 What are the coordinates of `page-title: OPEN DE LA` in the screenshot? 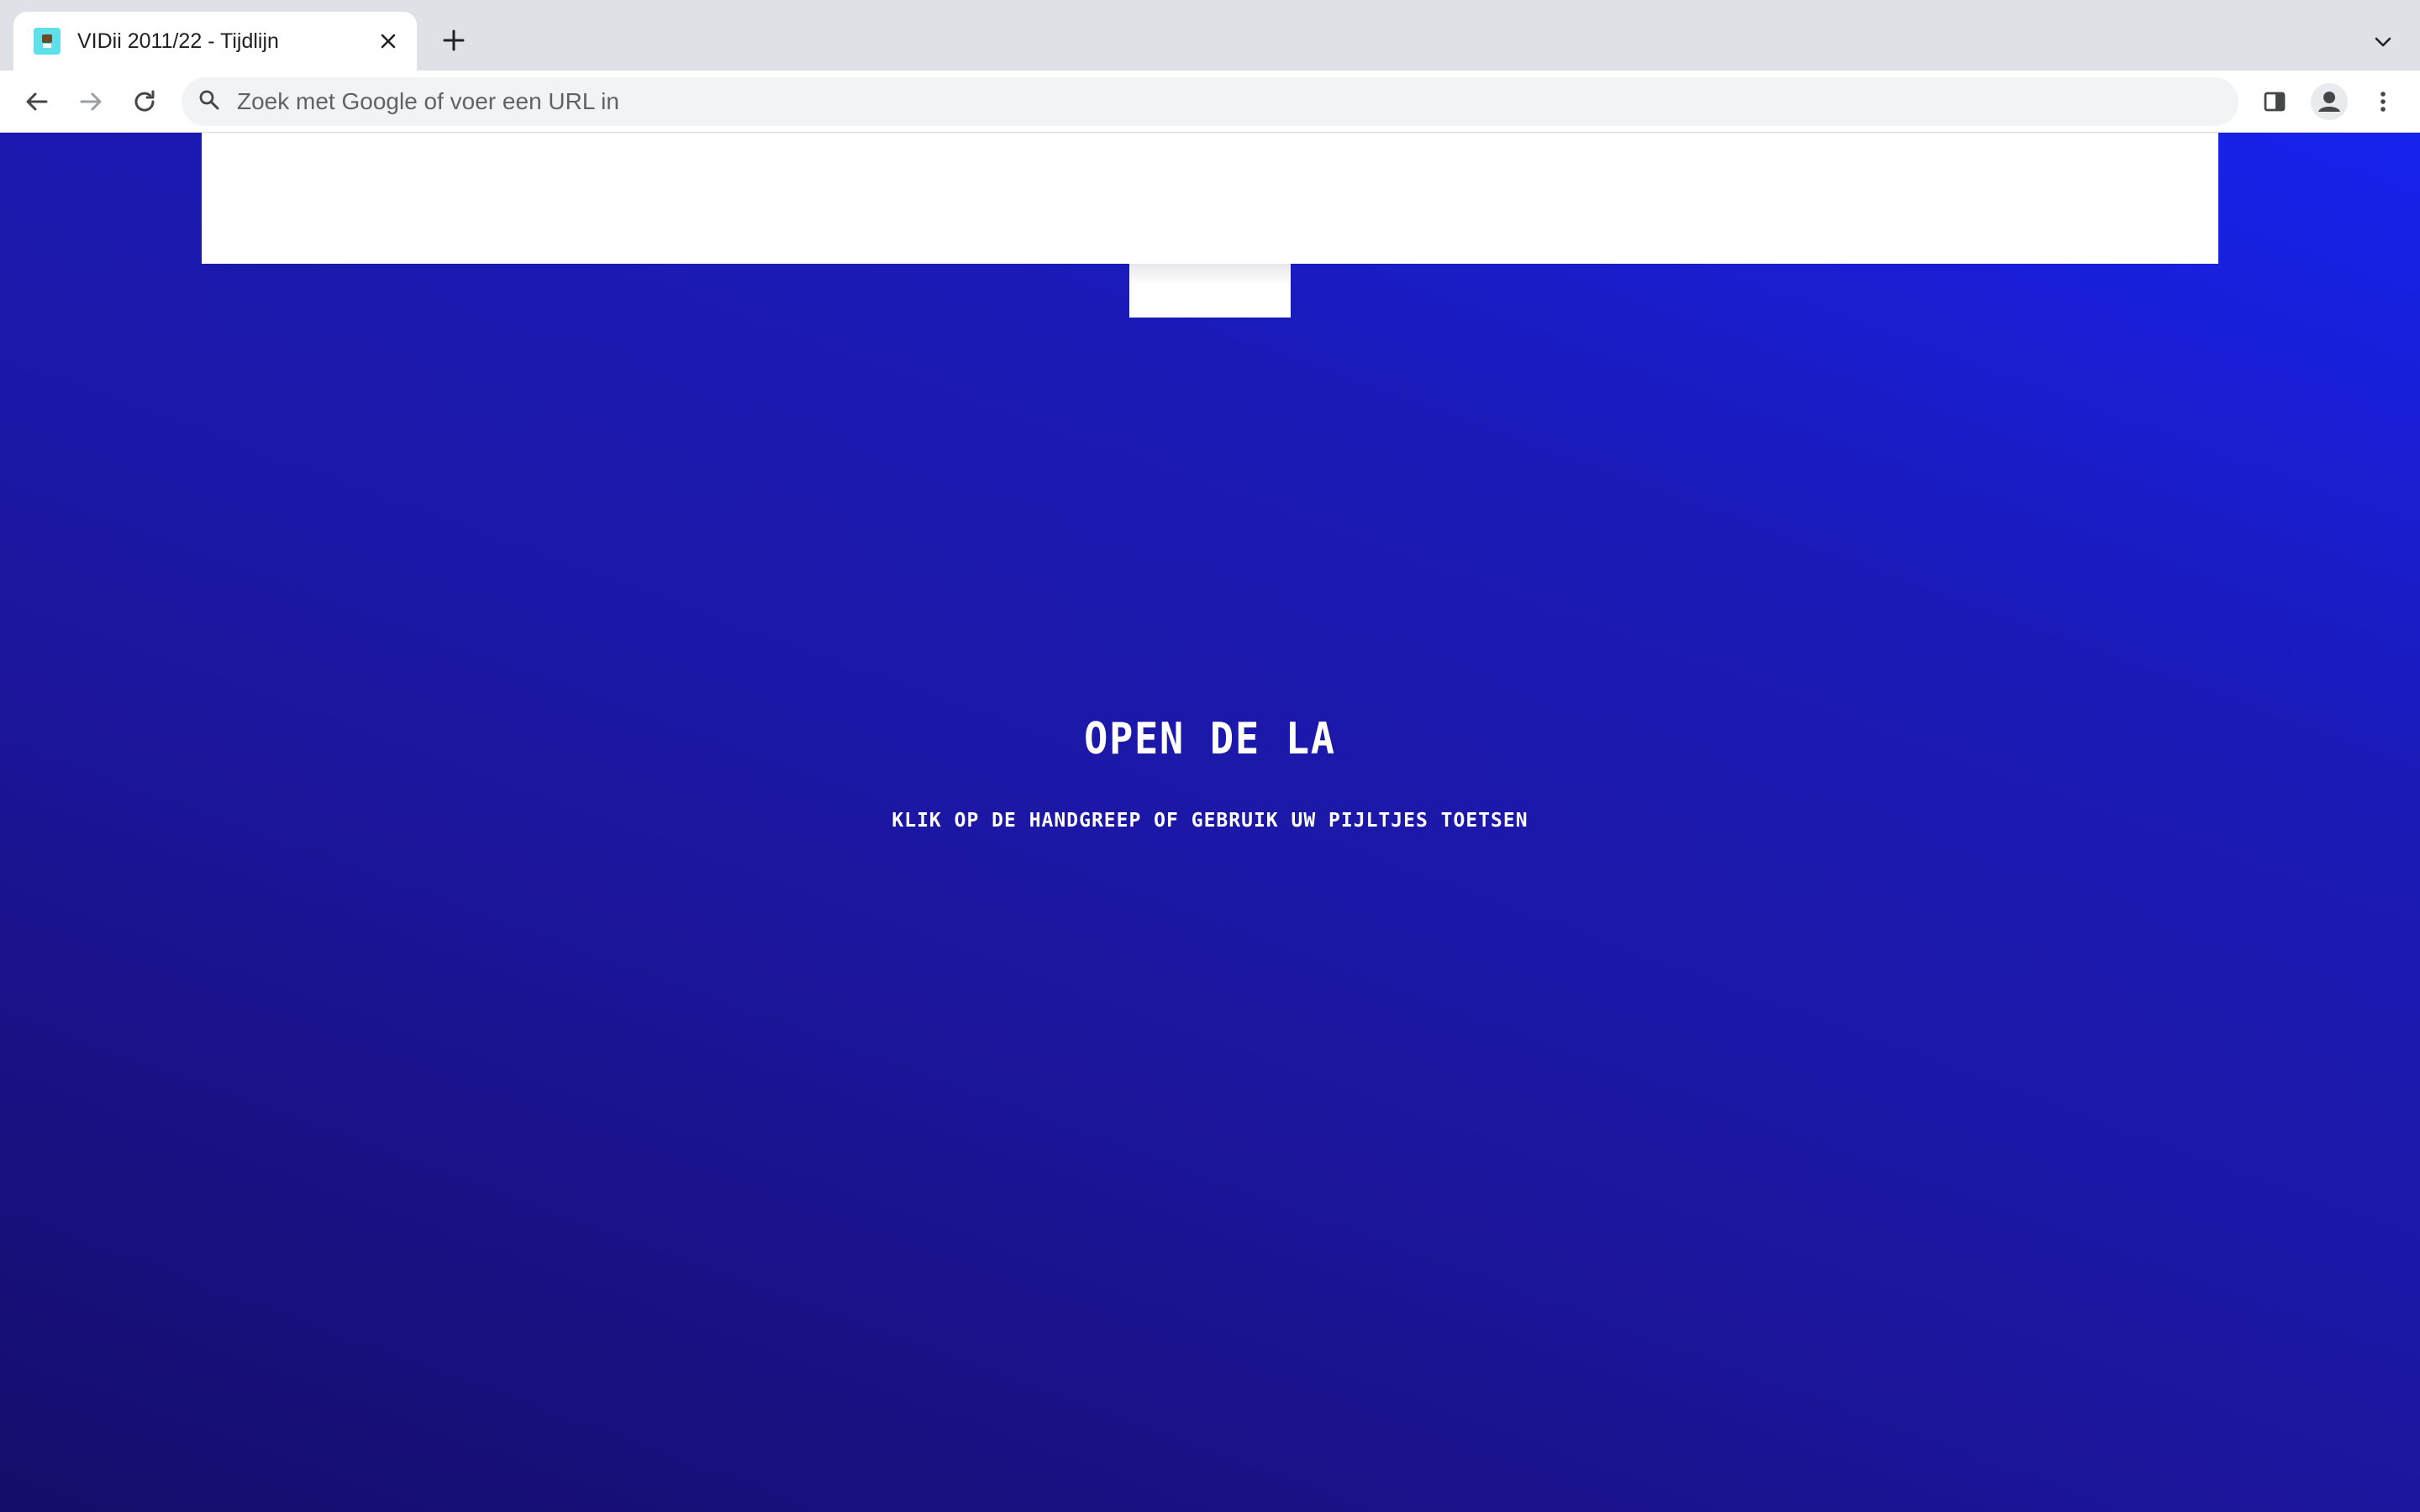 It's located at (1210, 739).